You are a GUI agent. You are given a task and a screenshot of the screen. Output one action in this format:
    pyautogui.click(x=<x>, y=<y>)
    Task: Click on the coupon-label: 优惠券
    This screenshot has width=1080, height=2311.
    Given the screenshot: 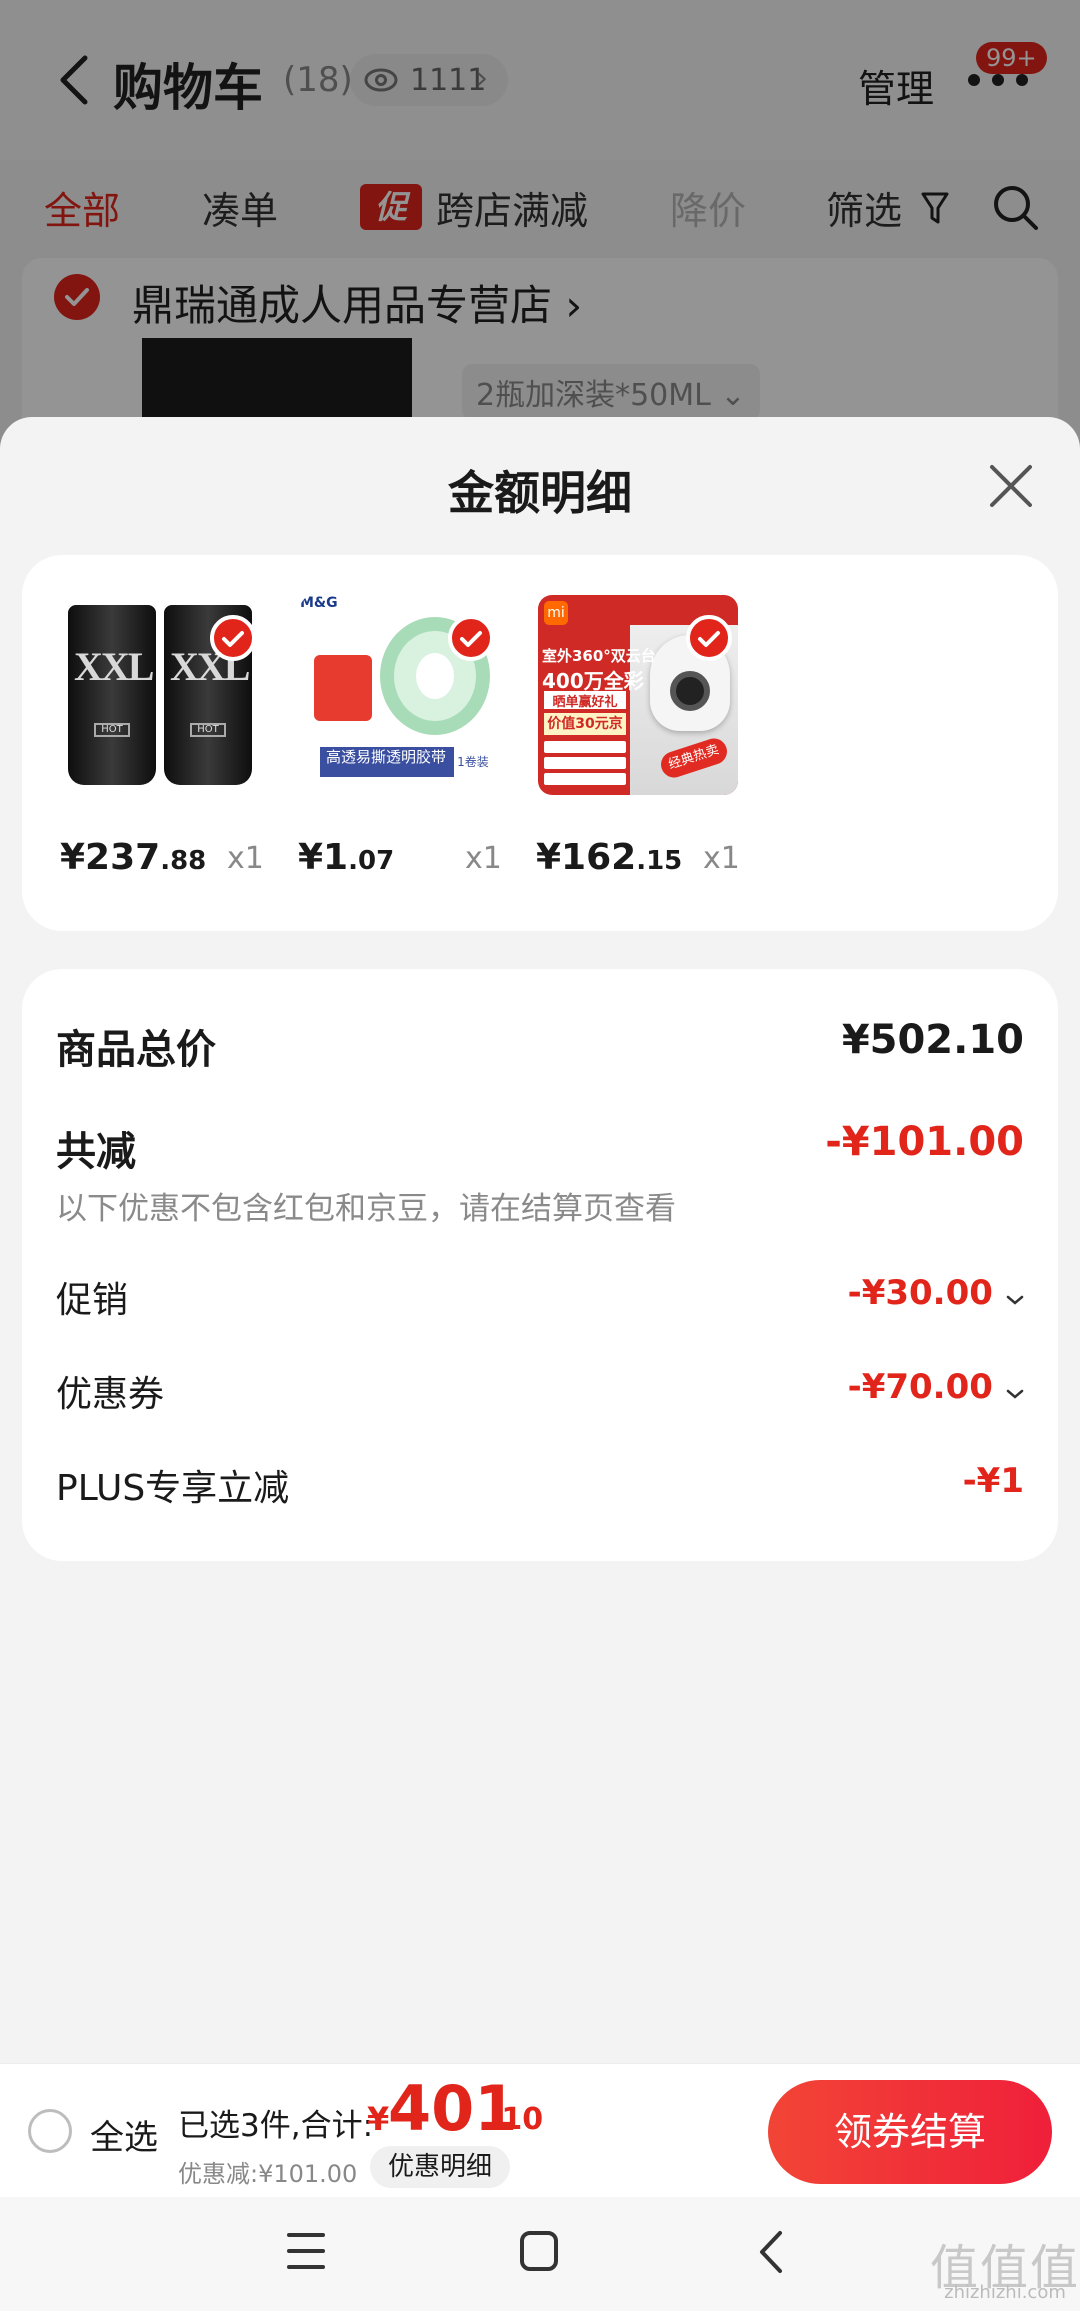 What is the action you would take?
    pyautogui.click(x=110, y=1394)
    